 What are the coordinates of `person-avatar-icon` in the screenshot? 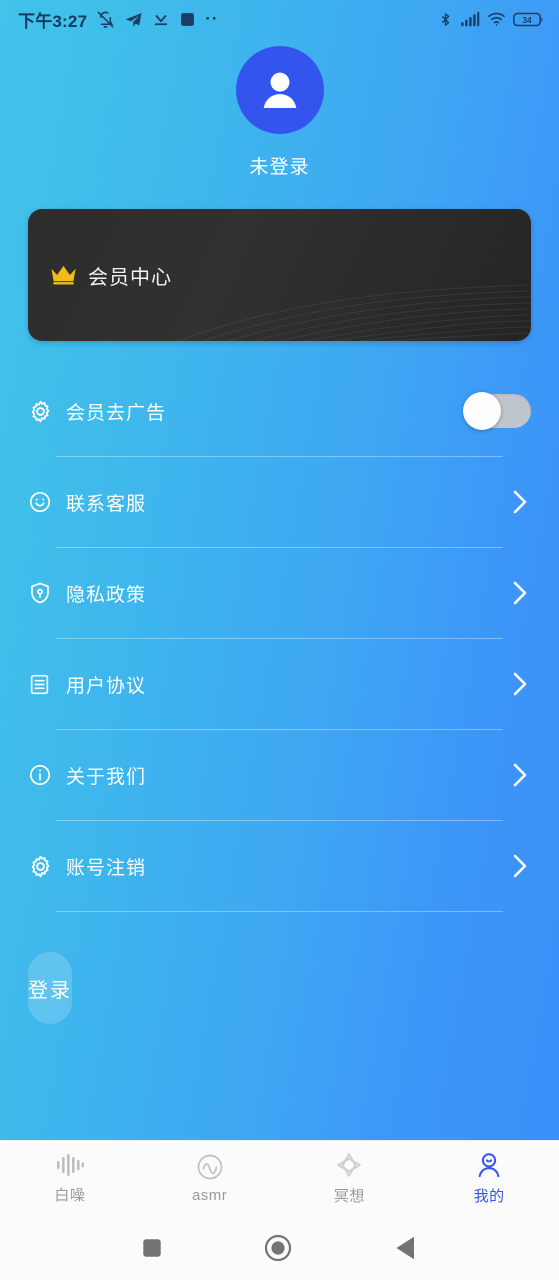 It's located at (279, 90).